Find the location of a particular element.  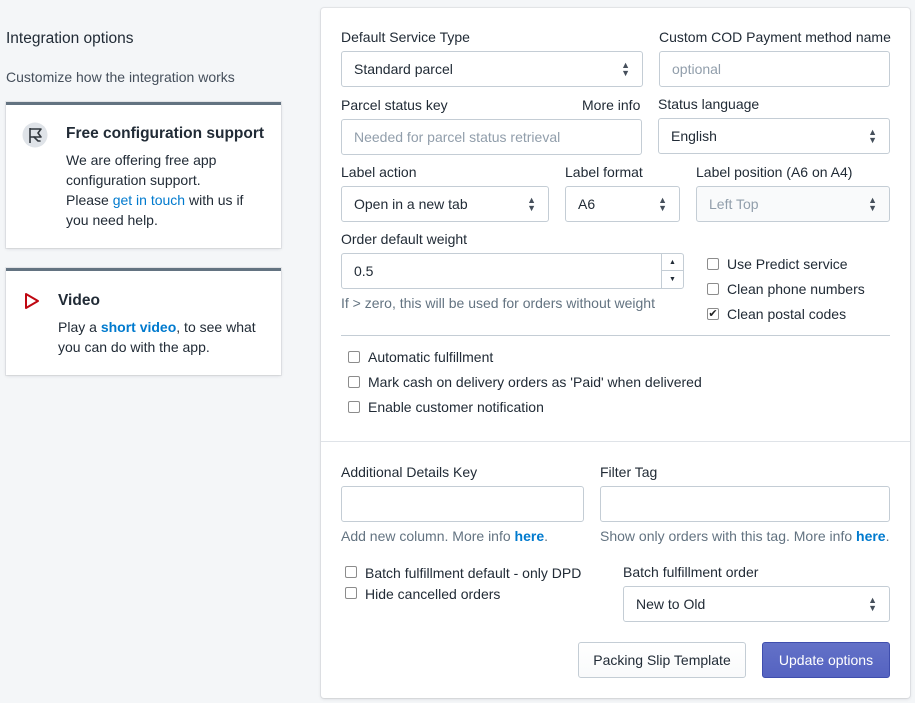

additional-details-help-end: . is located at coordinates (546, 536).